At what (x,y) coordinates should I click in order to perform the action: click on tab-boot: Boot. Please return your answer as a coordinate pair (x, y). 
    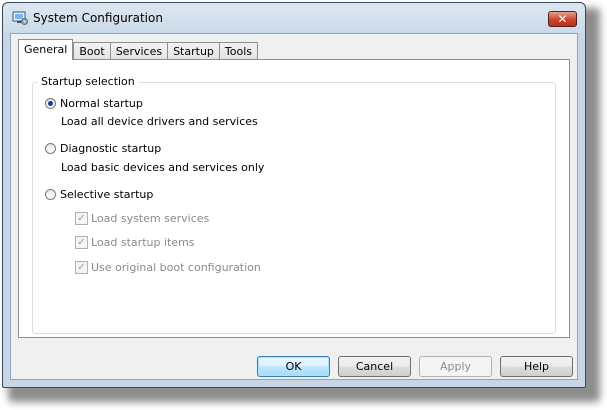
    Looking at the image, I should click on (92, 51).